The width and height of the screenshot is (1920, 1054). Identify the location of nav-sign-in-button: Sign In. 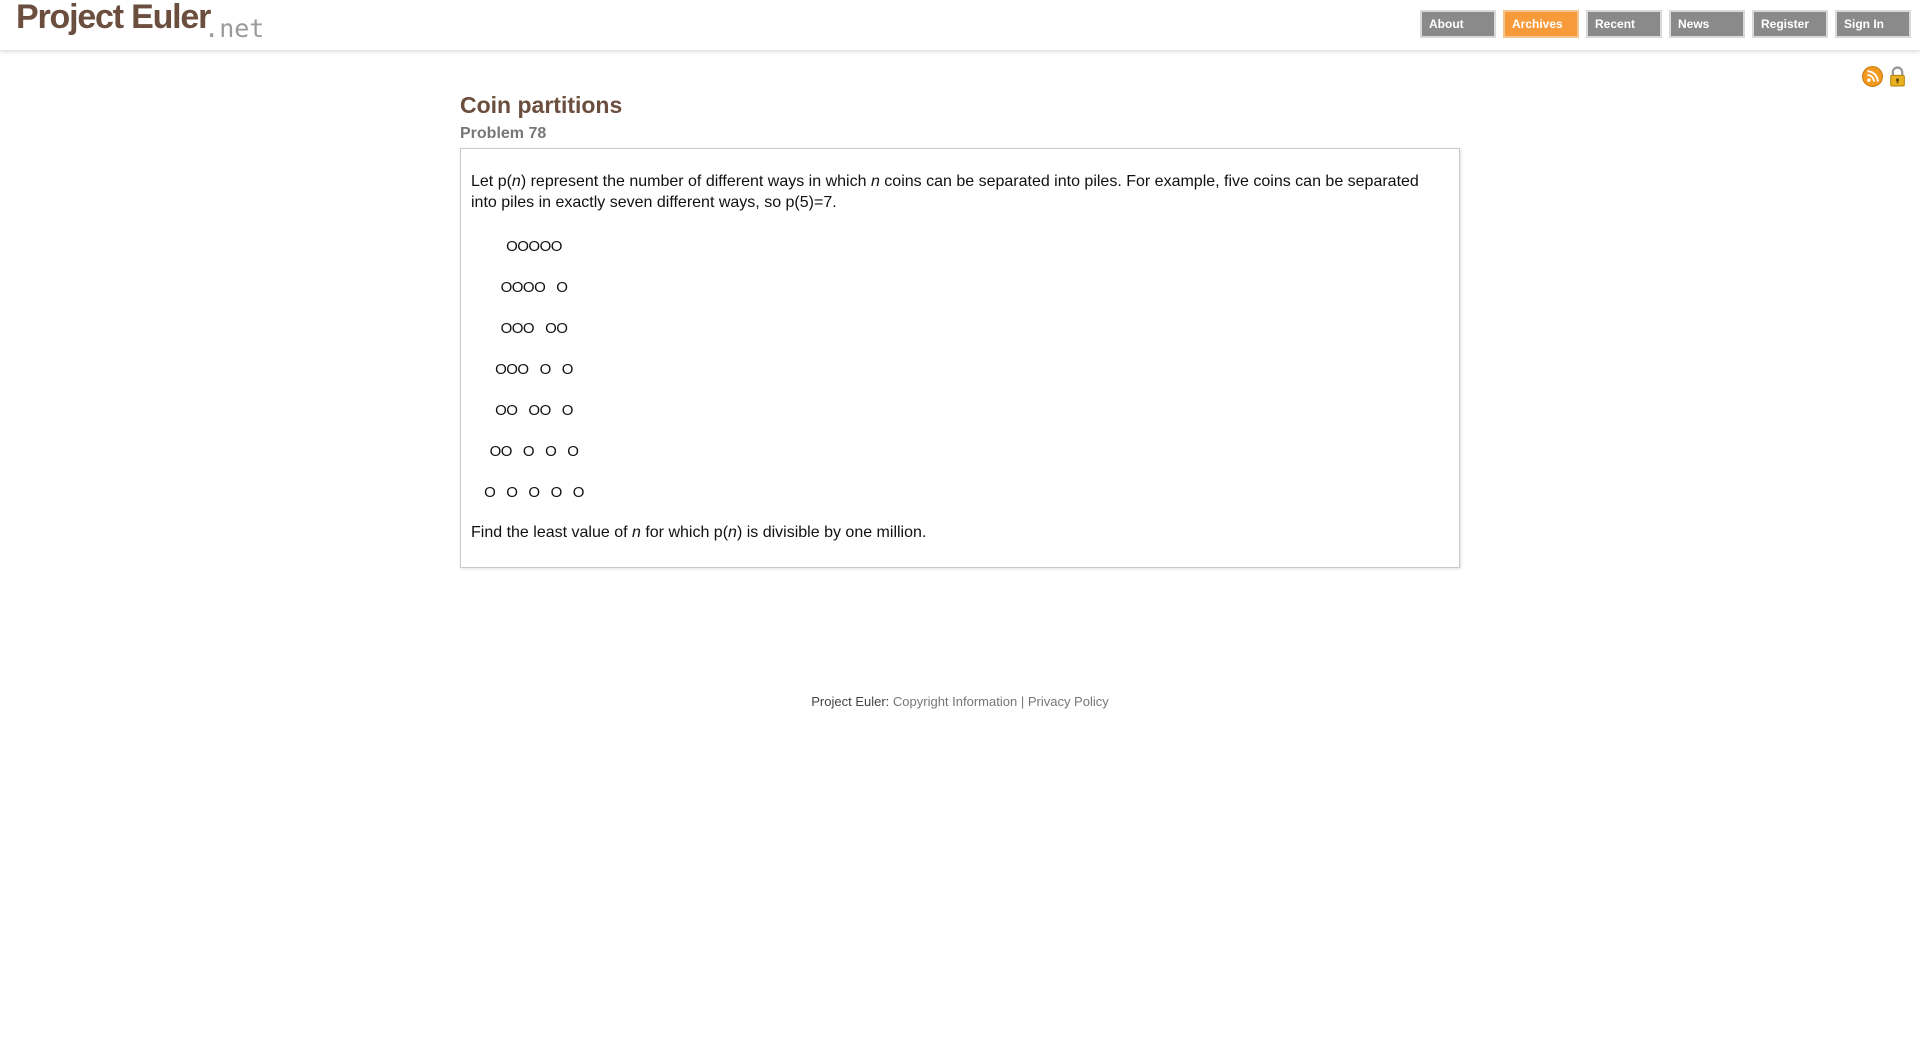
(1873, 24).